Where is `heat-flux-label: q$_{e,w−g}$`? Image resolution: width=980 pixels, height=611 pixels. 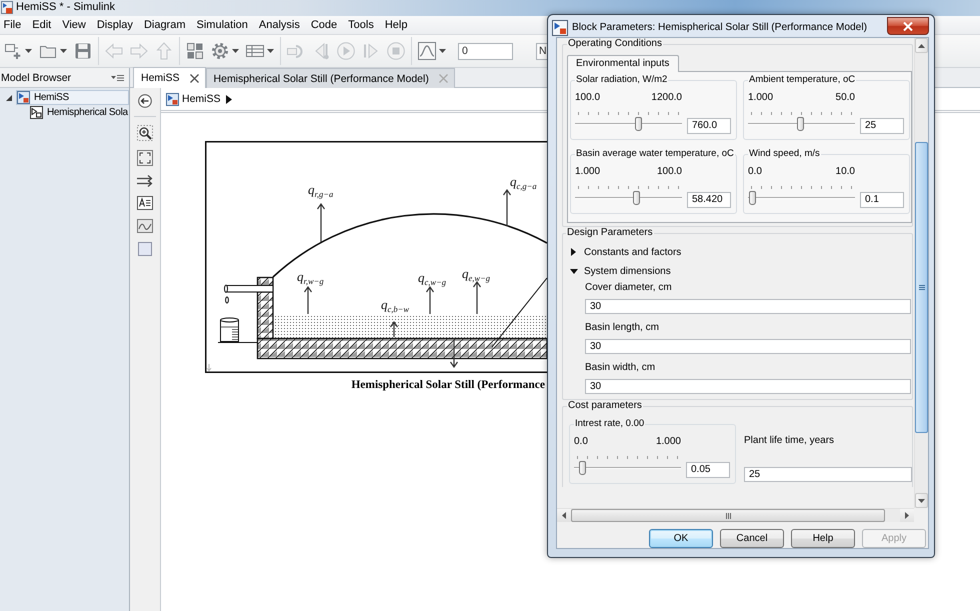 heat-flux-label: q$_{e,w−g}$ is located at coordinates (476, 274).